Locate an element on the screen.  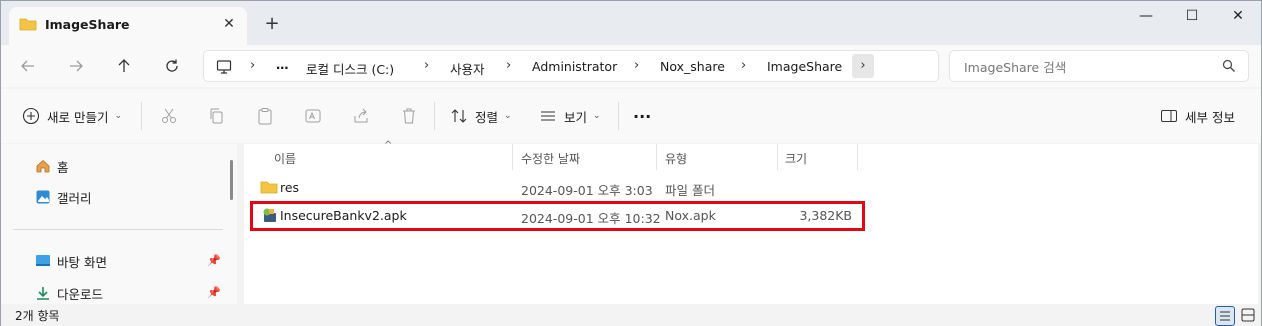
sort-ascending-icon: ^ is located at coordinates (388, 145).